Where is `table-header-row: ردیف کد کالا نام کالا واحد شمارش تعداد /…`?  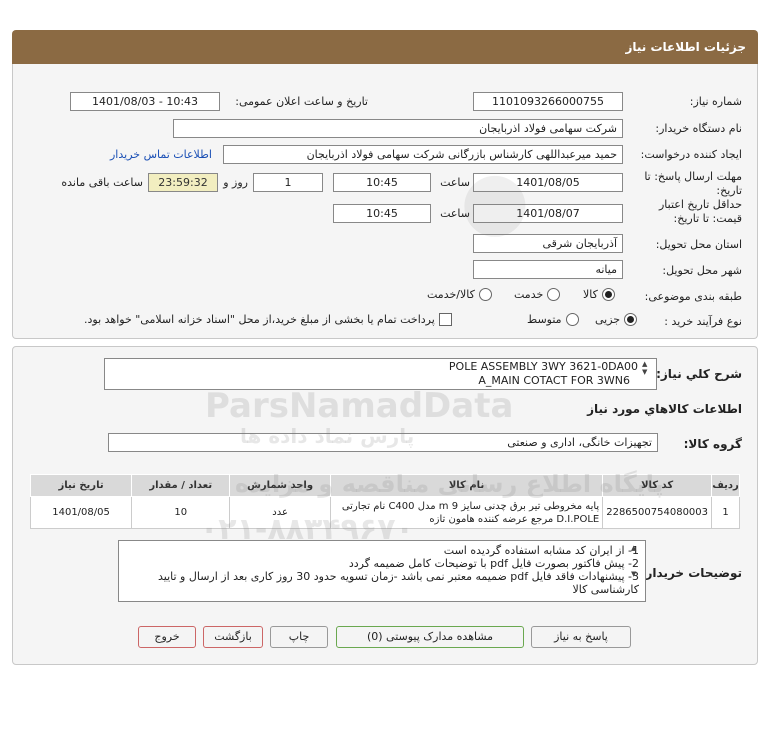 table-header-row: ردیف کد کالا نام کالا واحد شمارش تعداد /… is located at coordinates (384, 485).